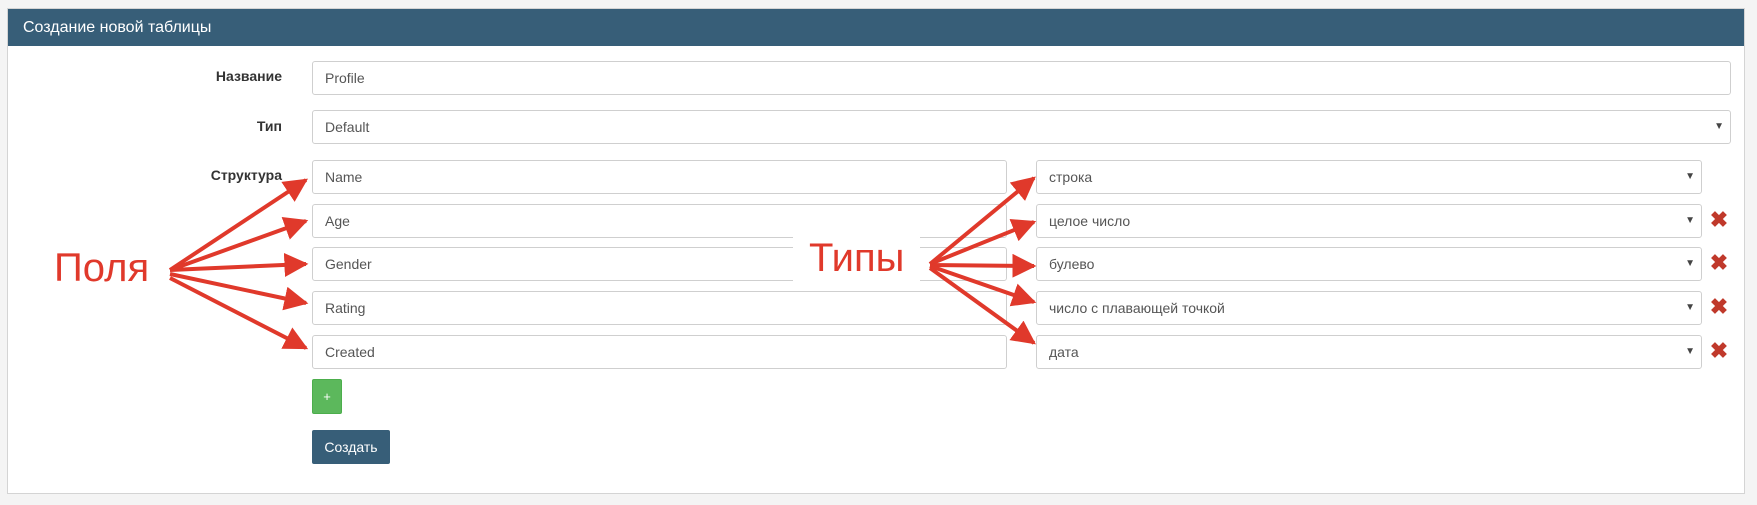 This screenshot has width=1757, height=505. I want to click on field-type-select: дата ▼, so click(1369, 352).